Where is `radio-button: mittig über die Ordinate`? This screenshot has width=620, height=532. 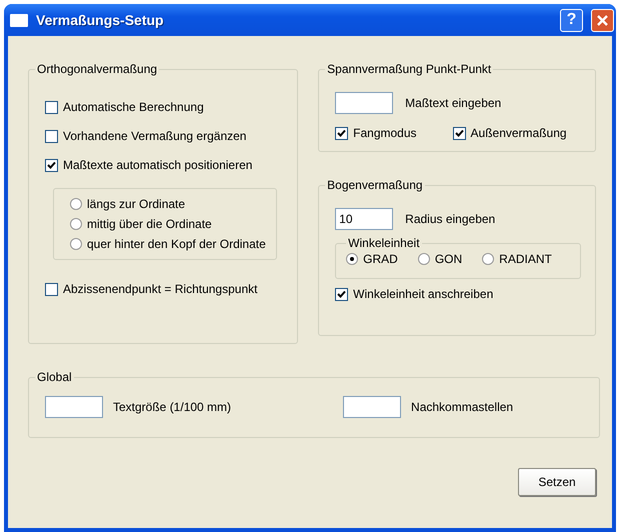
radio-button: mittig über die Ordinate is located at coordinates (168, 224).